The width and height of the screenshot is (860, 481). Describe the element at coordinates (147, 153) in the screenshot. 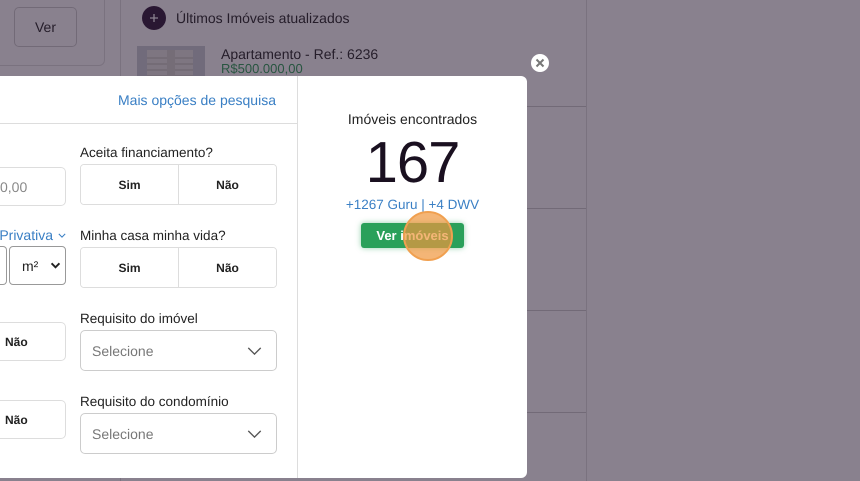

I see `field-label: Aceita financiamento?` at that location.